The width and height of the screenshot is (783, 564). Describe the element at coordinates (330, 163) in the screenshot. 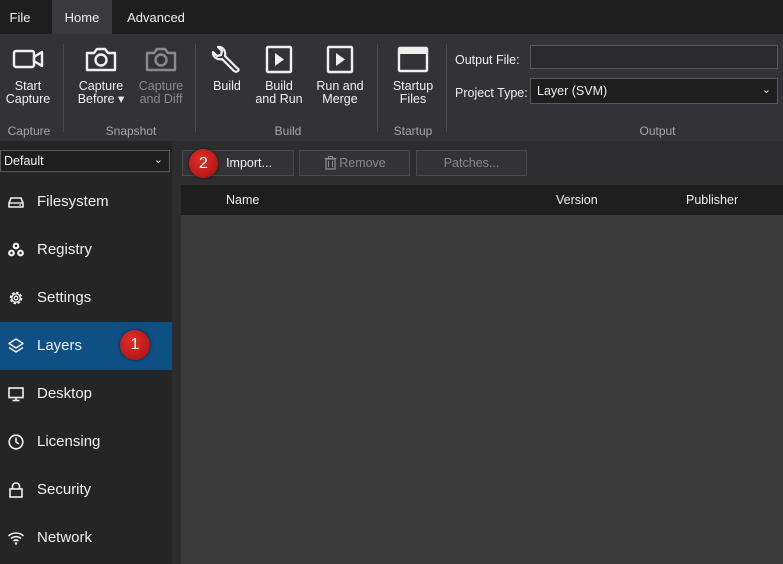

I see `trash-icon` at that location.